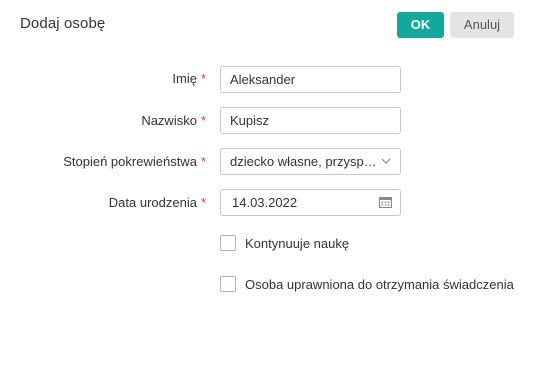 This screenshot has width=534, height=370. Describe the element at coordinates (386, 161) in the screenshot. I see `chevron-down-icon` at that location.